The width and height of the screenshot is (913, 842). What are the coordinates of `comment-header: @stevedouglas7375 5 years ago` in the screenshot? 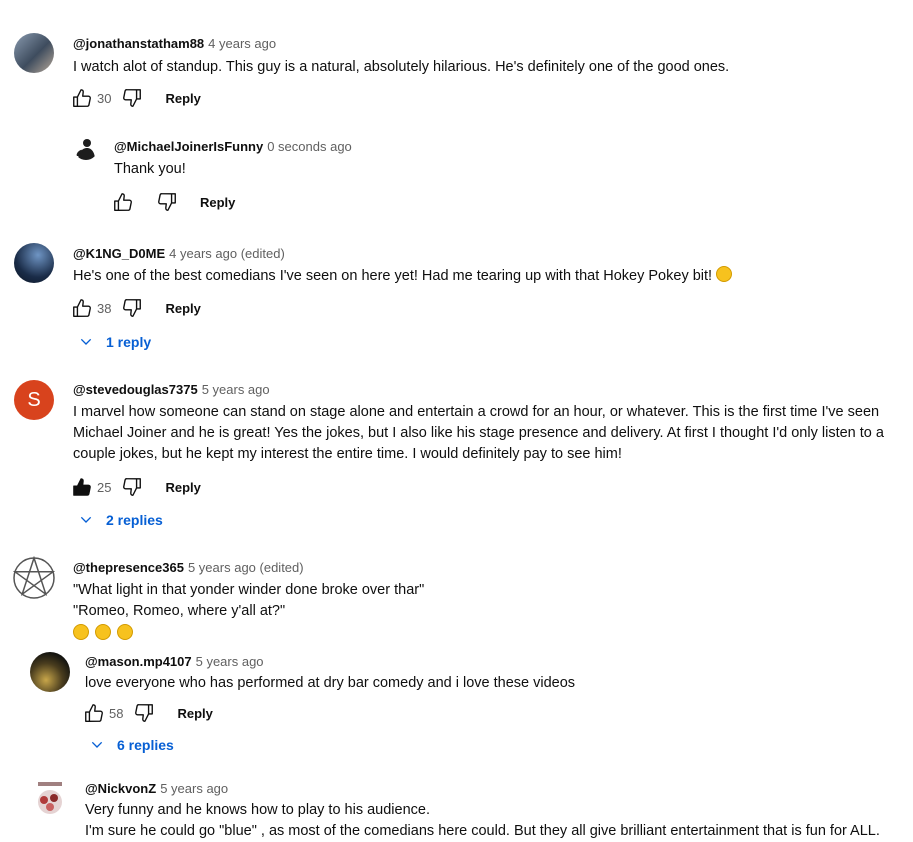 It's located at (171, 389).